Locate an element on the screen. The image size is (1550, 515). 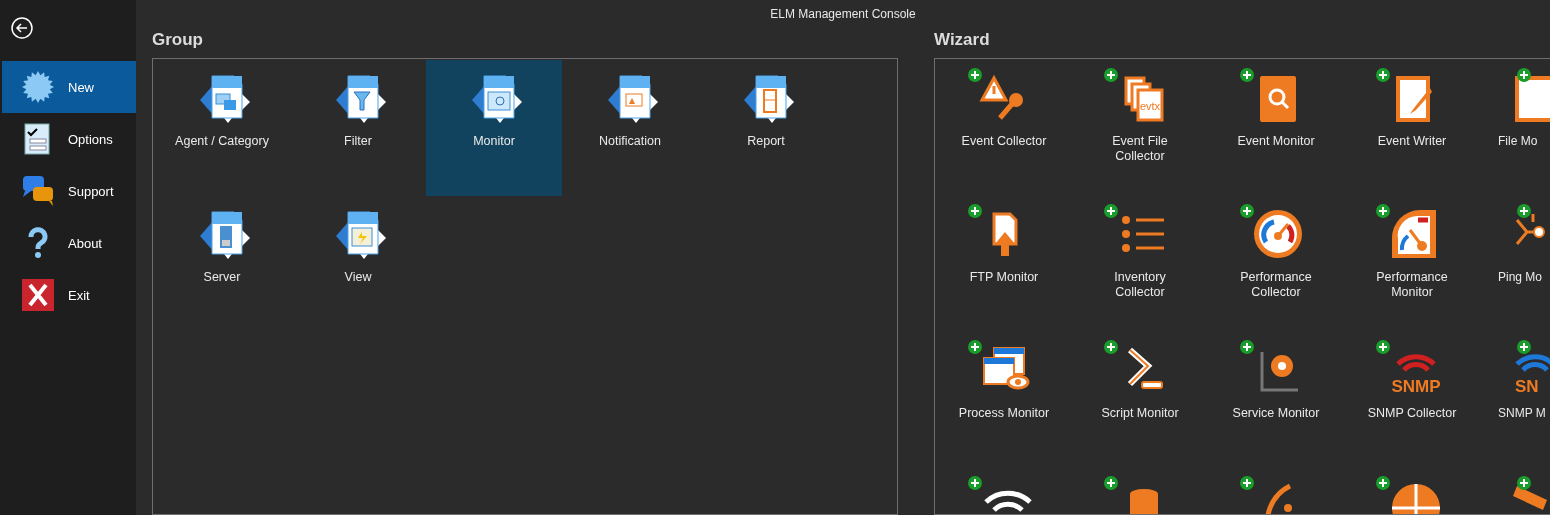
wizard-label: Event Writer is located at coordinates (1412, 141).